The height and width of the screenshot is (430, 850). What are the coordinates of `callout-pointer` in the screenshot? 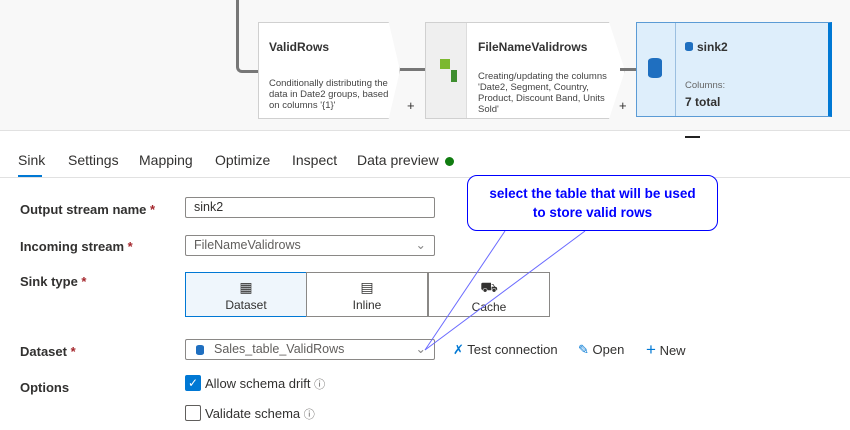 It's located at (505, 290).